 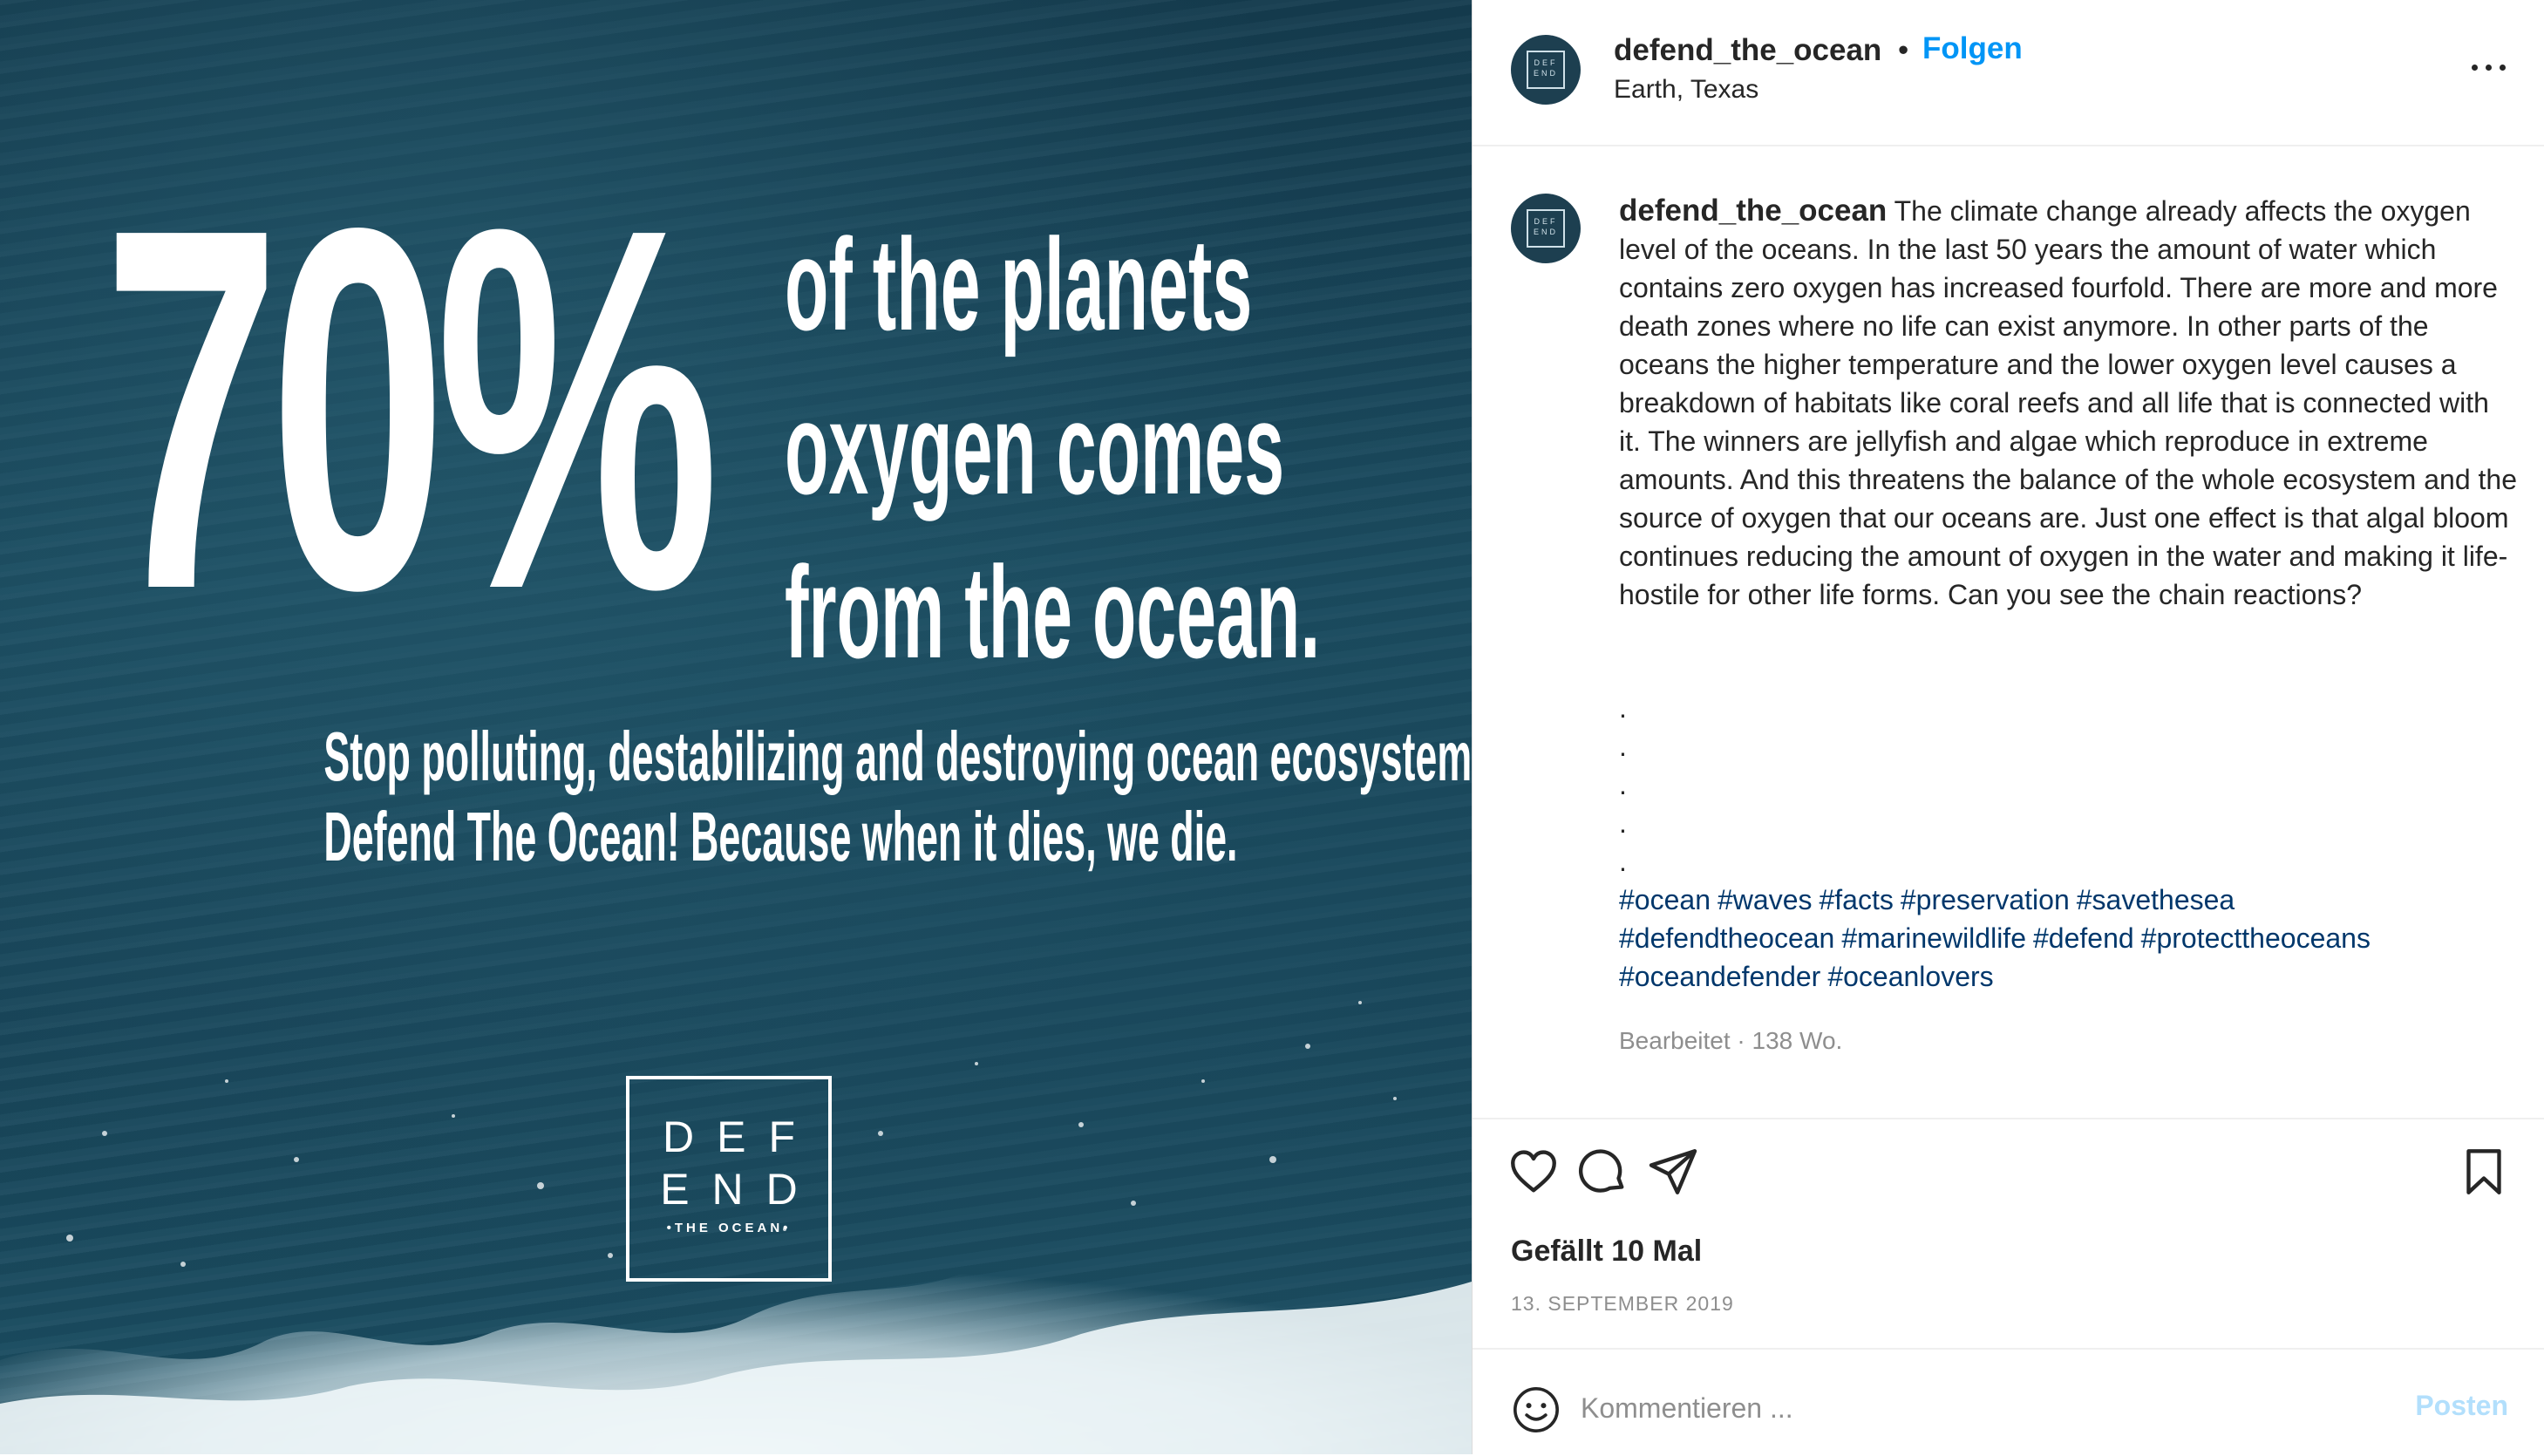 I want to click on comment-bar: Posten, so click(x=2008, y=1402).